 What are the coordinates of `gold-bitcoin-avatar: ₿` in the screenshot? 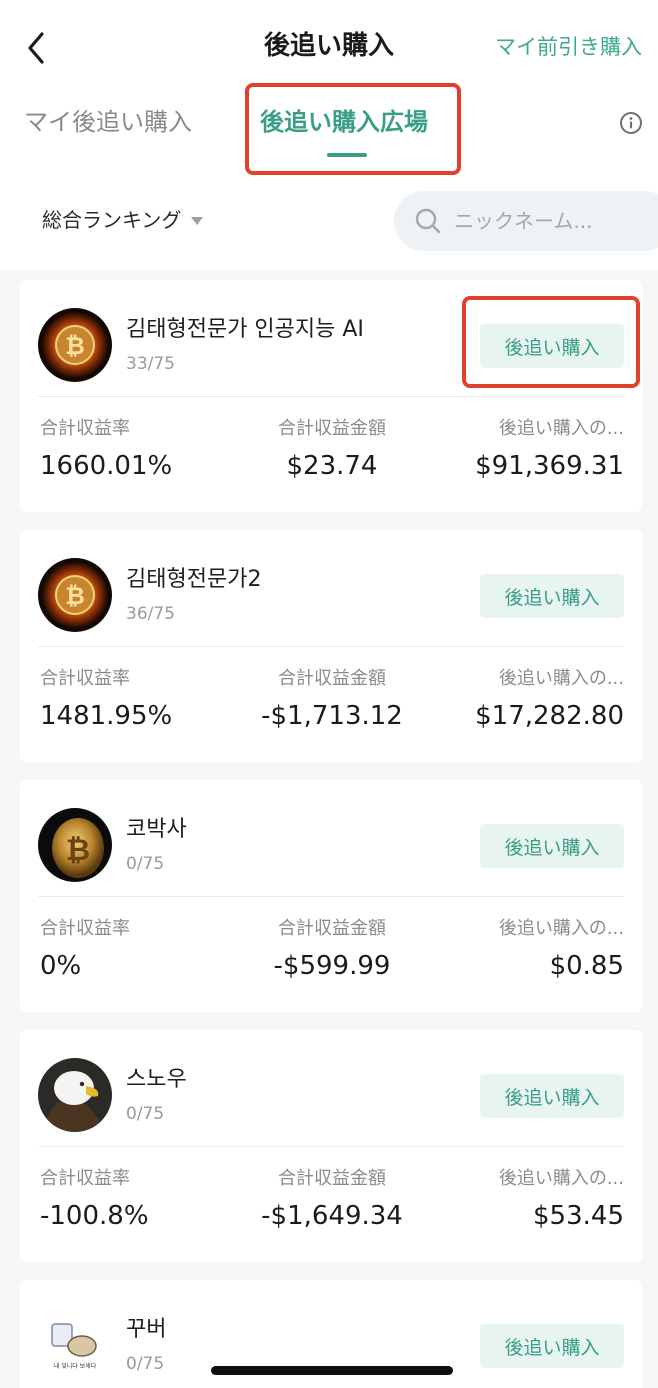 It's located at (75, 845).